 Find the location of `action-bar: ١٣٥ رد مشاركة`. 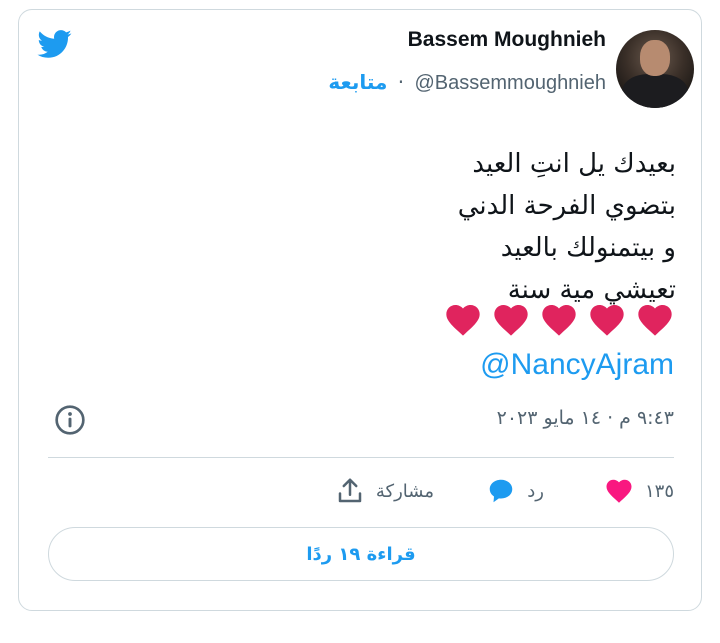

action-bar: ١٣٥ رد مشاركة is located at coordinates (492, 494).